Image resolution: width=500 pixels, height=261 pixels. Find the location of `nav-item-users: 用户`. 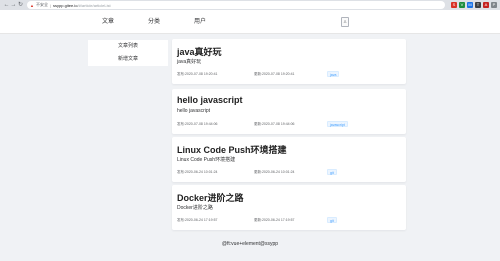

nav-item-users: 用户 is located at coordinates (200, 22).